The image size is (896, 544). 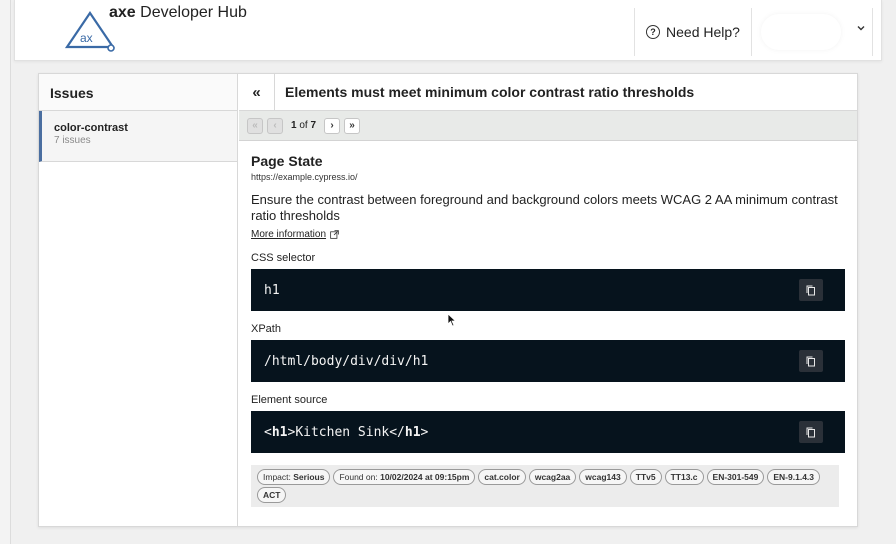 I want to click on issue-tag: EN-301-549, so click(x=735, y=477).